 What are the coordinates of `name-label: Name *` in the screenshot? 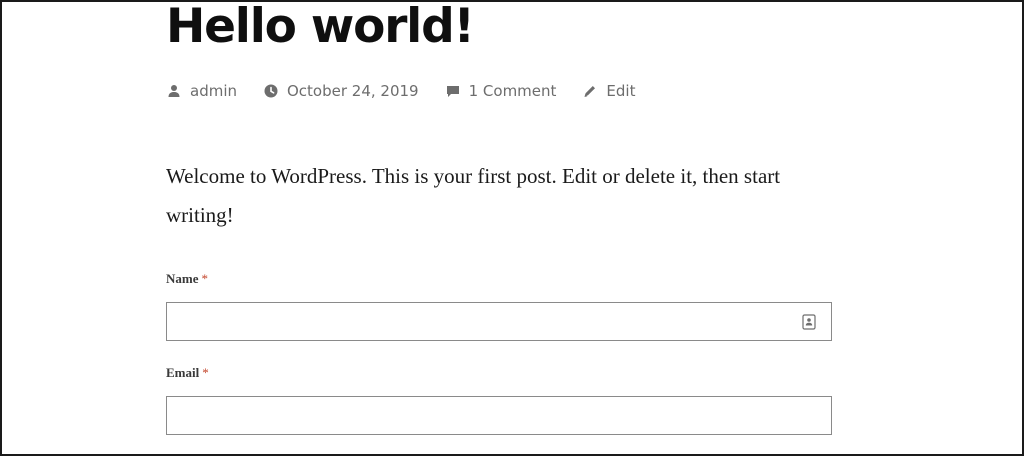 It's located at (187, 279).